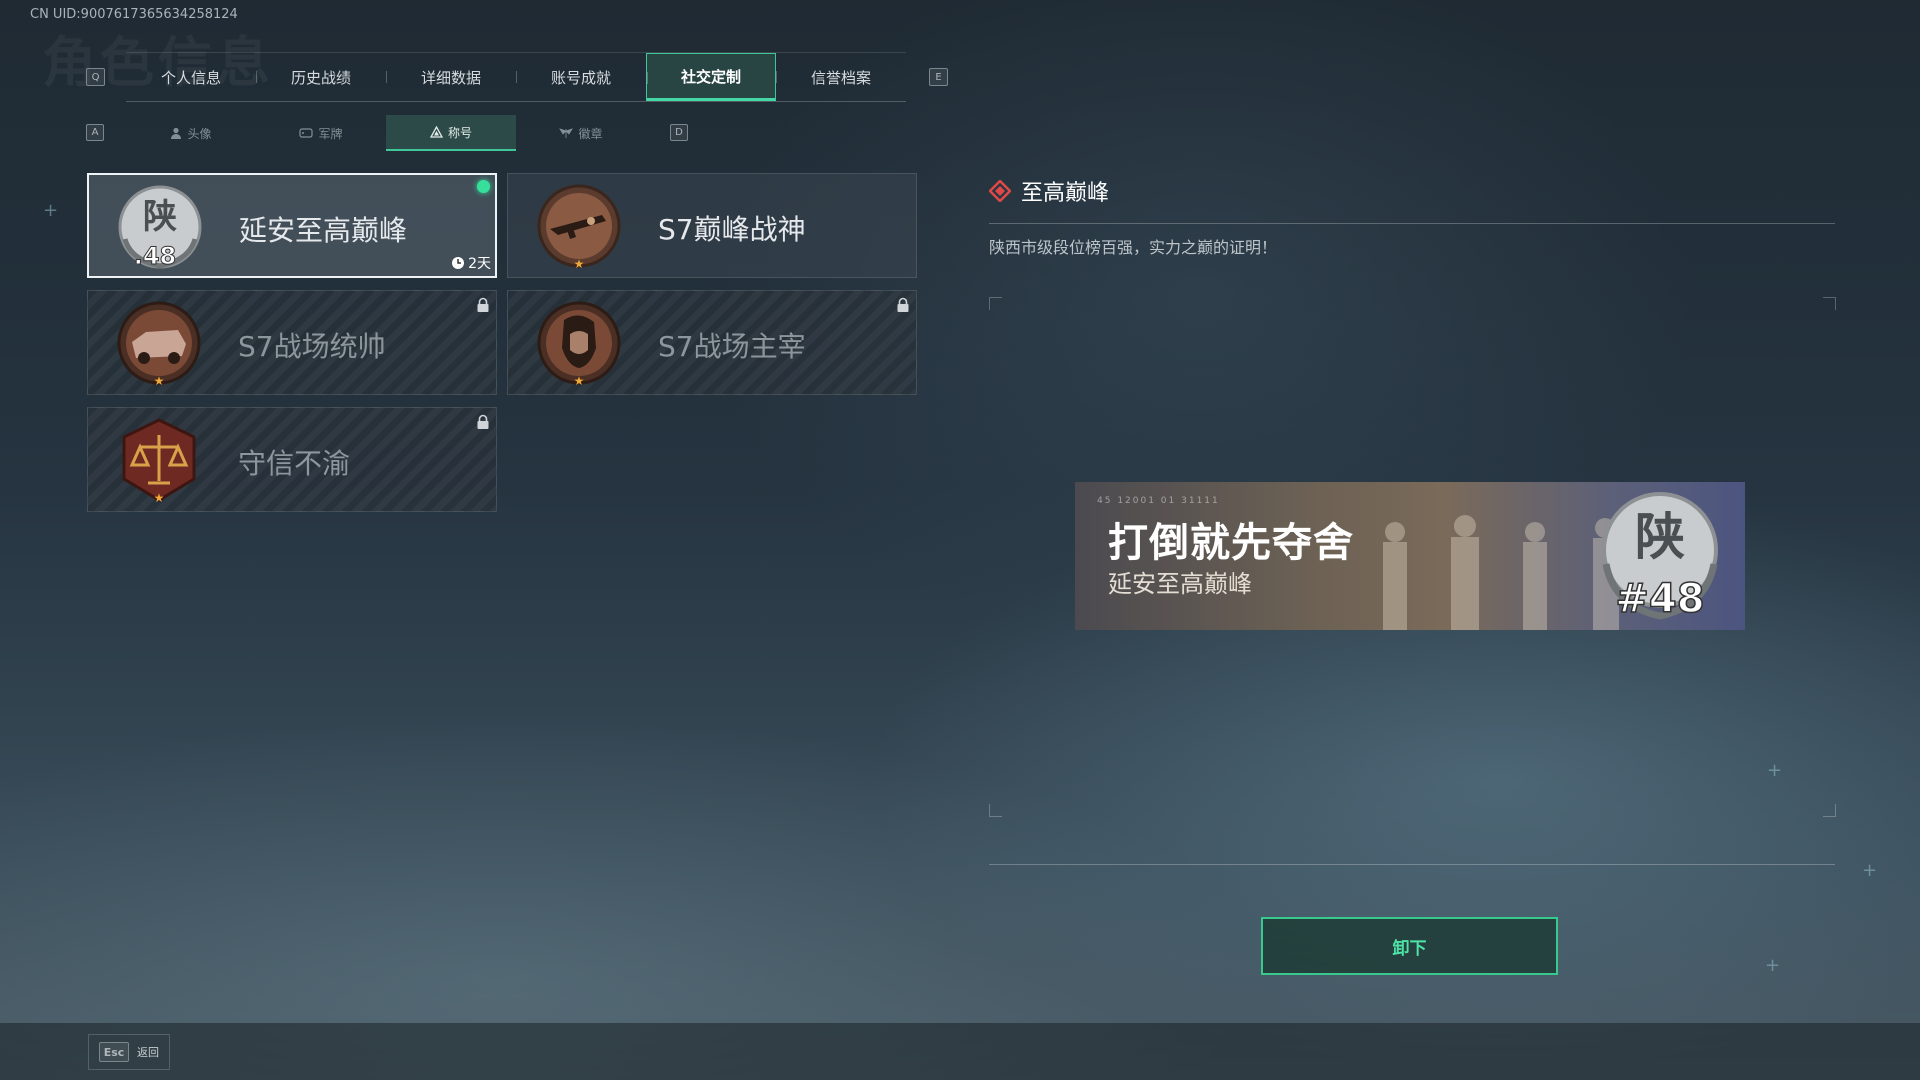 The image size is (1920, 1080). I want to click on subtab-avatar: 头像, so click(191, 133).